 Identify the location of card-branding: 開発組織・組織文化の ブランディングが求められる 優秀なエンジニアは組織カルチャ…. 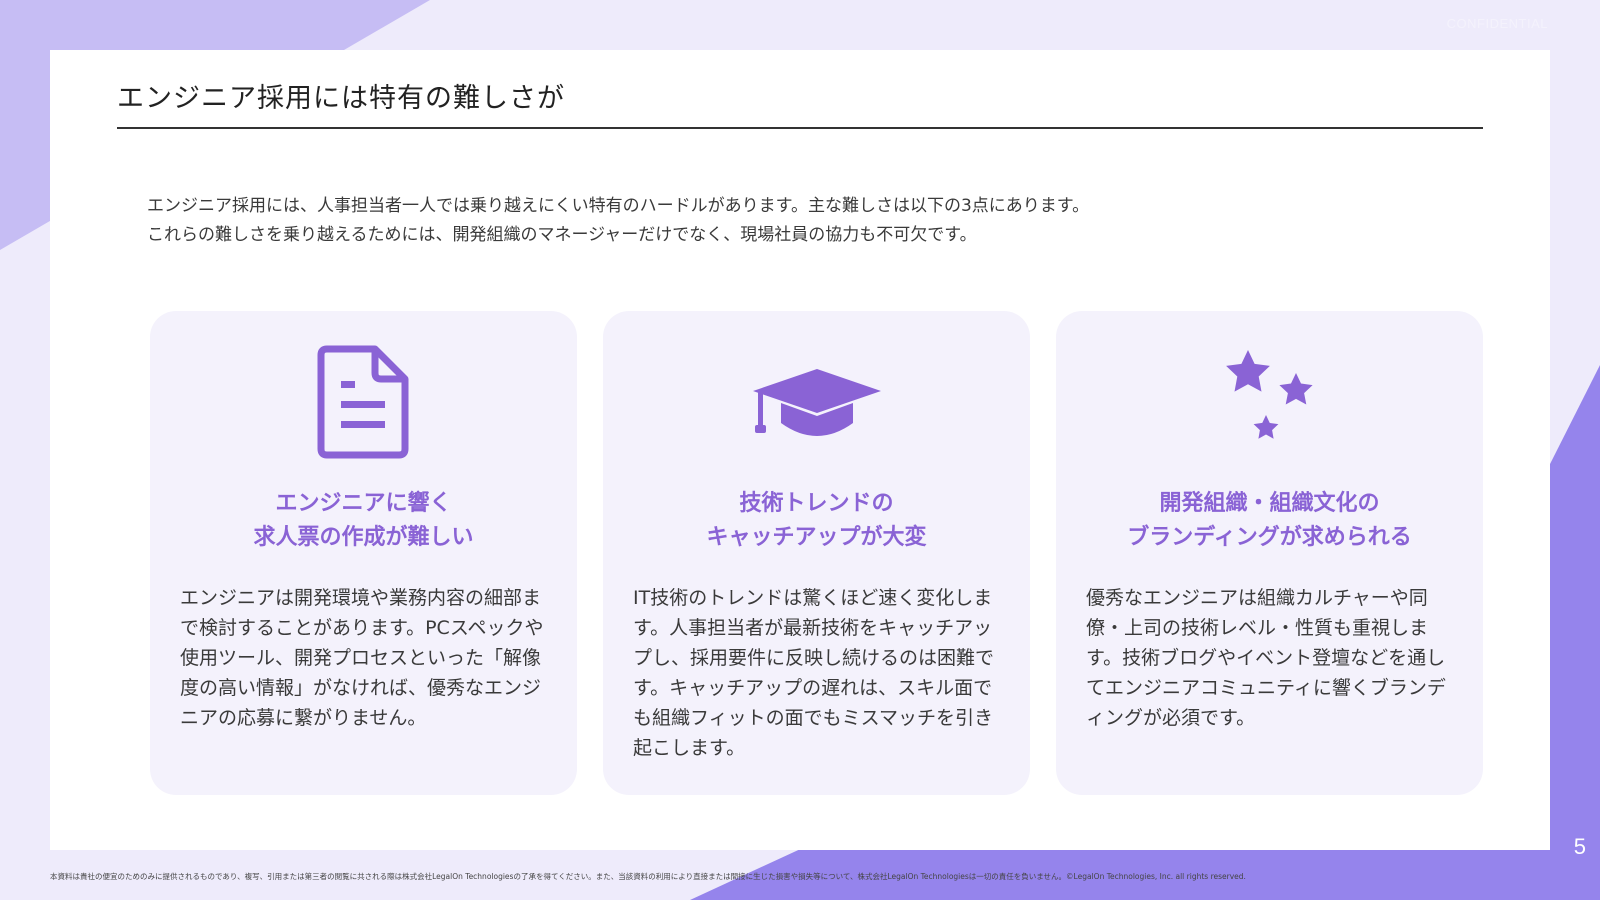
(1269, 553).